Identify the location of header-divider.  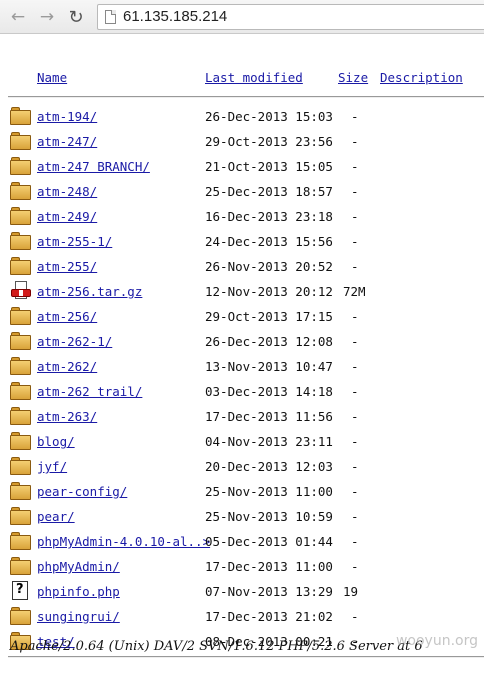
(246, 97).